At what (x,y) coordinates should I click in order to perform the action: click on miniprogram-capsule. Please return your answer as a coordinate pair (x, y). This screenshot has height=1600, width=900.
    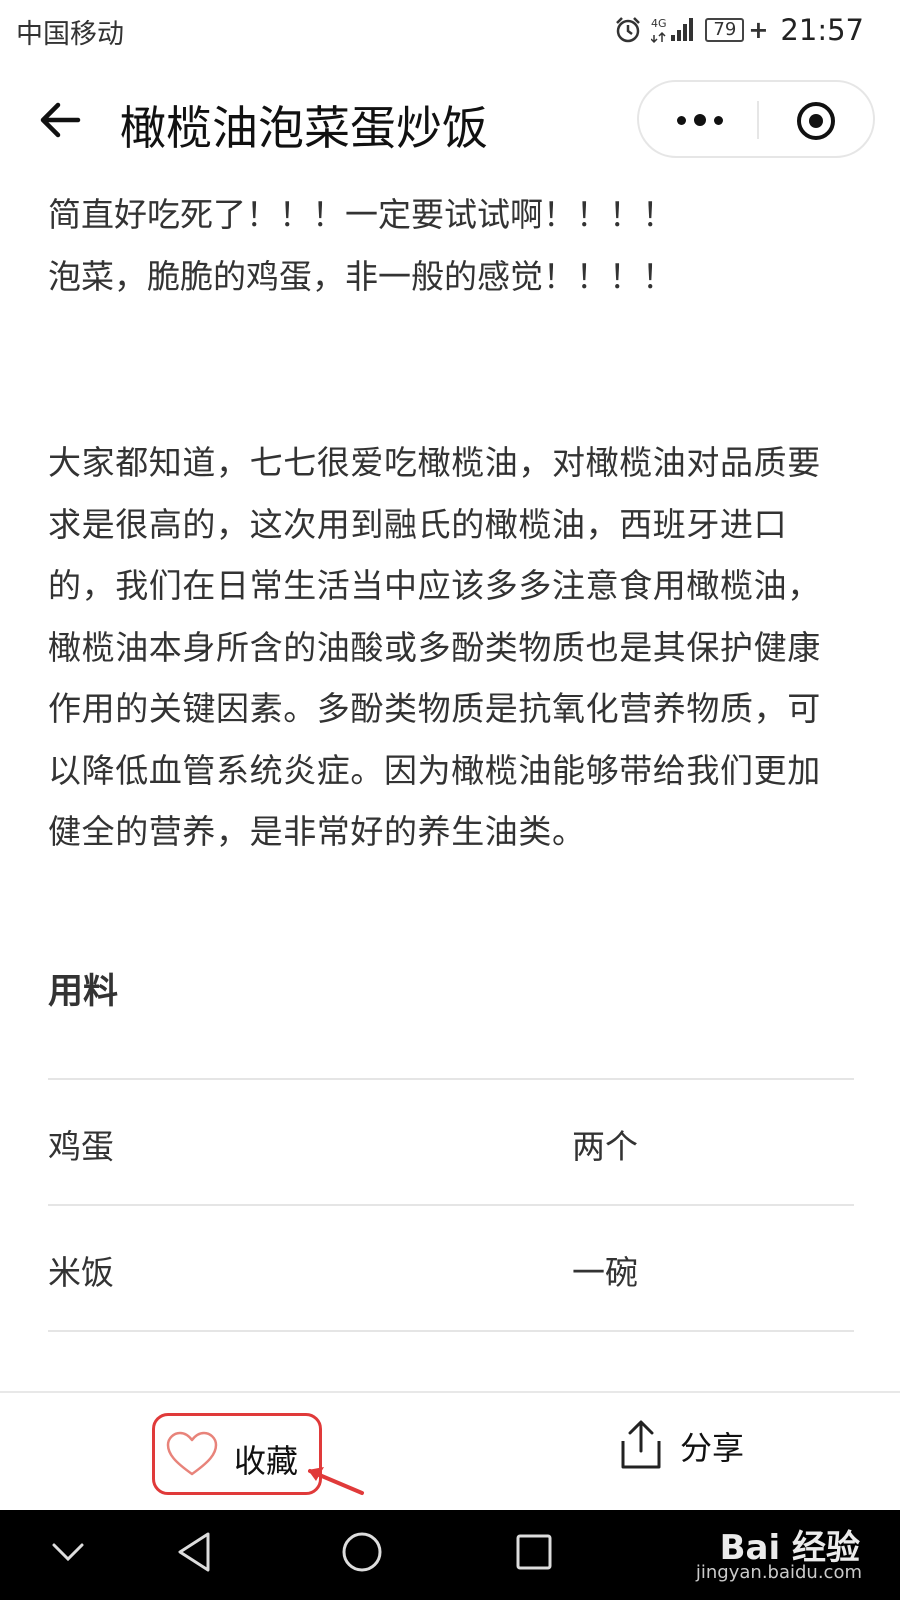
    Looking at the image, I should click on (756, 119).